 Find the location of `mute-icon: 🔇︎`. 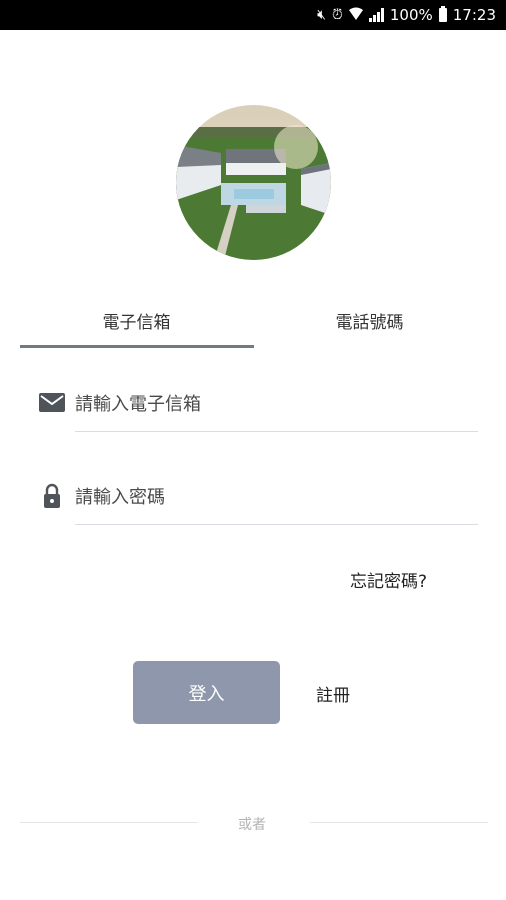

mute-icon: 🔇︎ is located at coordinates (321, 15).